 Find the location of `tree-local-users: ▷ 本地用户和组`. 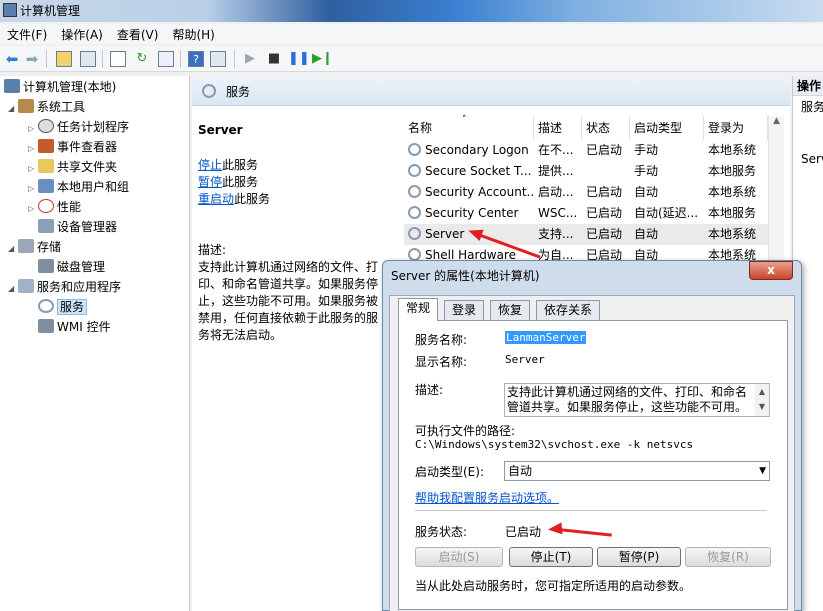

tree-local-users: ▷ 本地用户和组 is located at coordinates (78, 187).